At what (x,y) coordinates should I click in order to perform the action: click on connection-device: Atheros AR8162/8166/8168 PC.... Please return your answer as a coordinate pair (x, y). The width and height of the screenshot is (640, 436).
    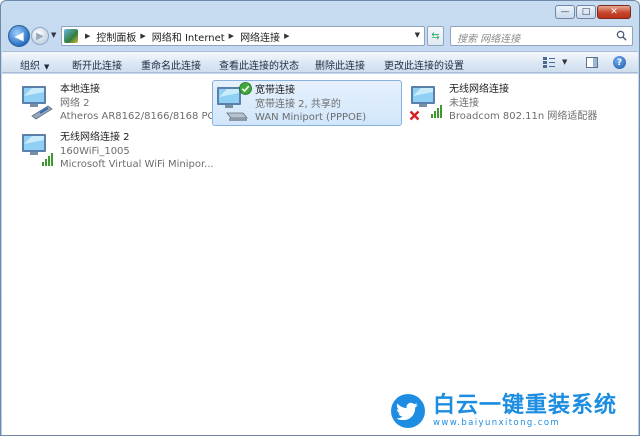
    Looking at the image, I should click on (142, 116).